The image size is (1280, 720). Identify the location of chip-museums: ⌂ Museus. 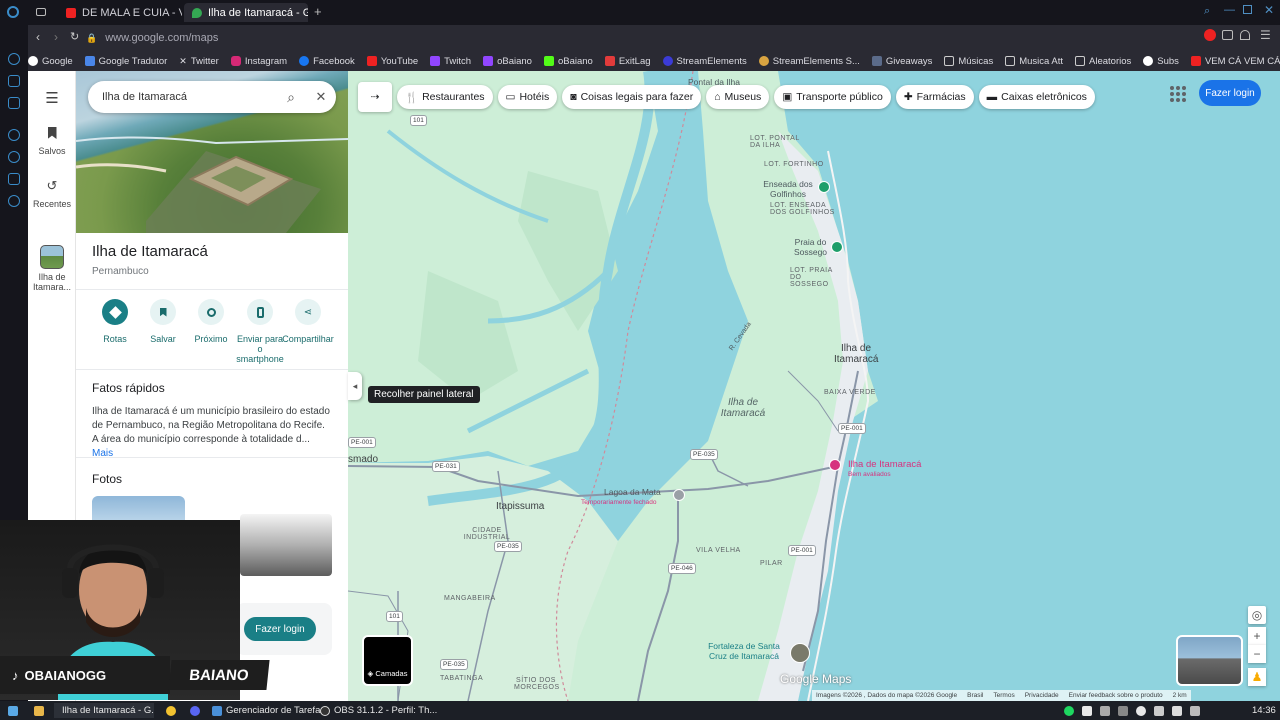
(738, 97).